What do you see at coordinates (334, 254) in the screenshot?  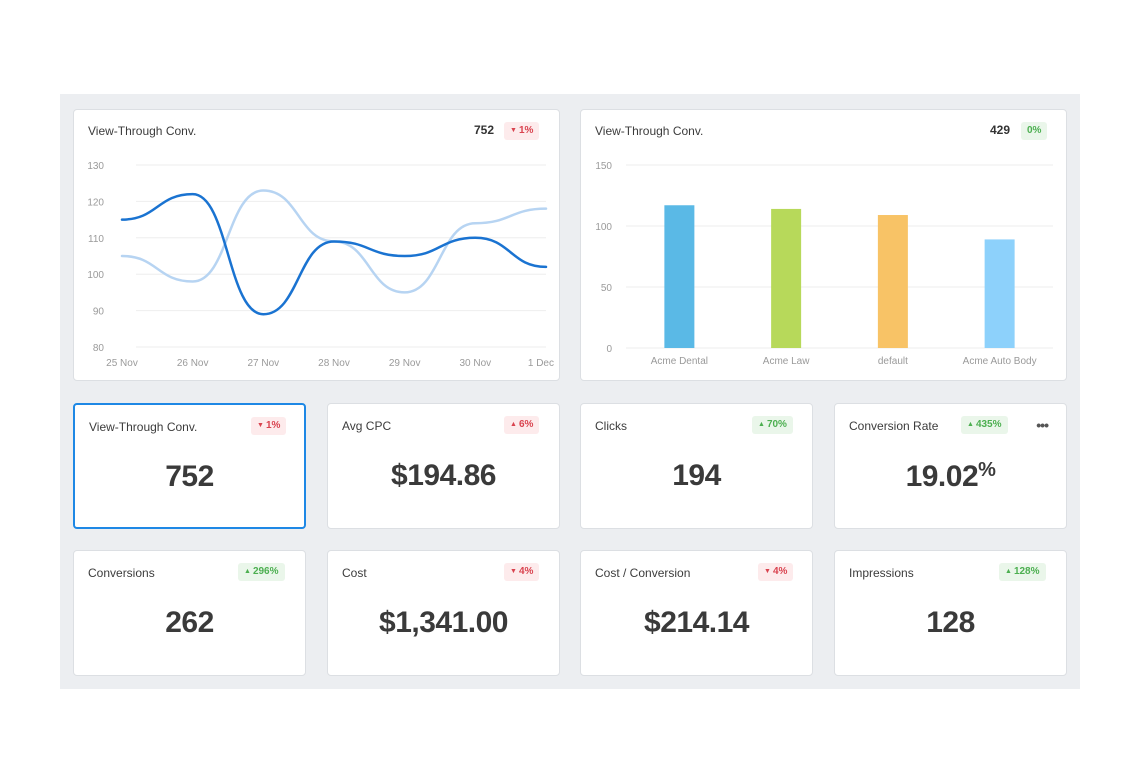 I see `series-line-current-period` at bounding box center [334, 254].